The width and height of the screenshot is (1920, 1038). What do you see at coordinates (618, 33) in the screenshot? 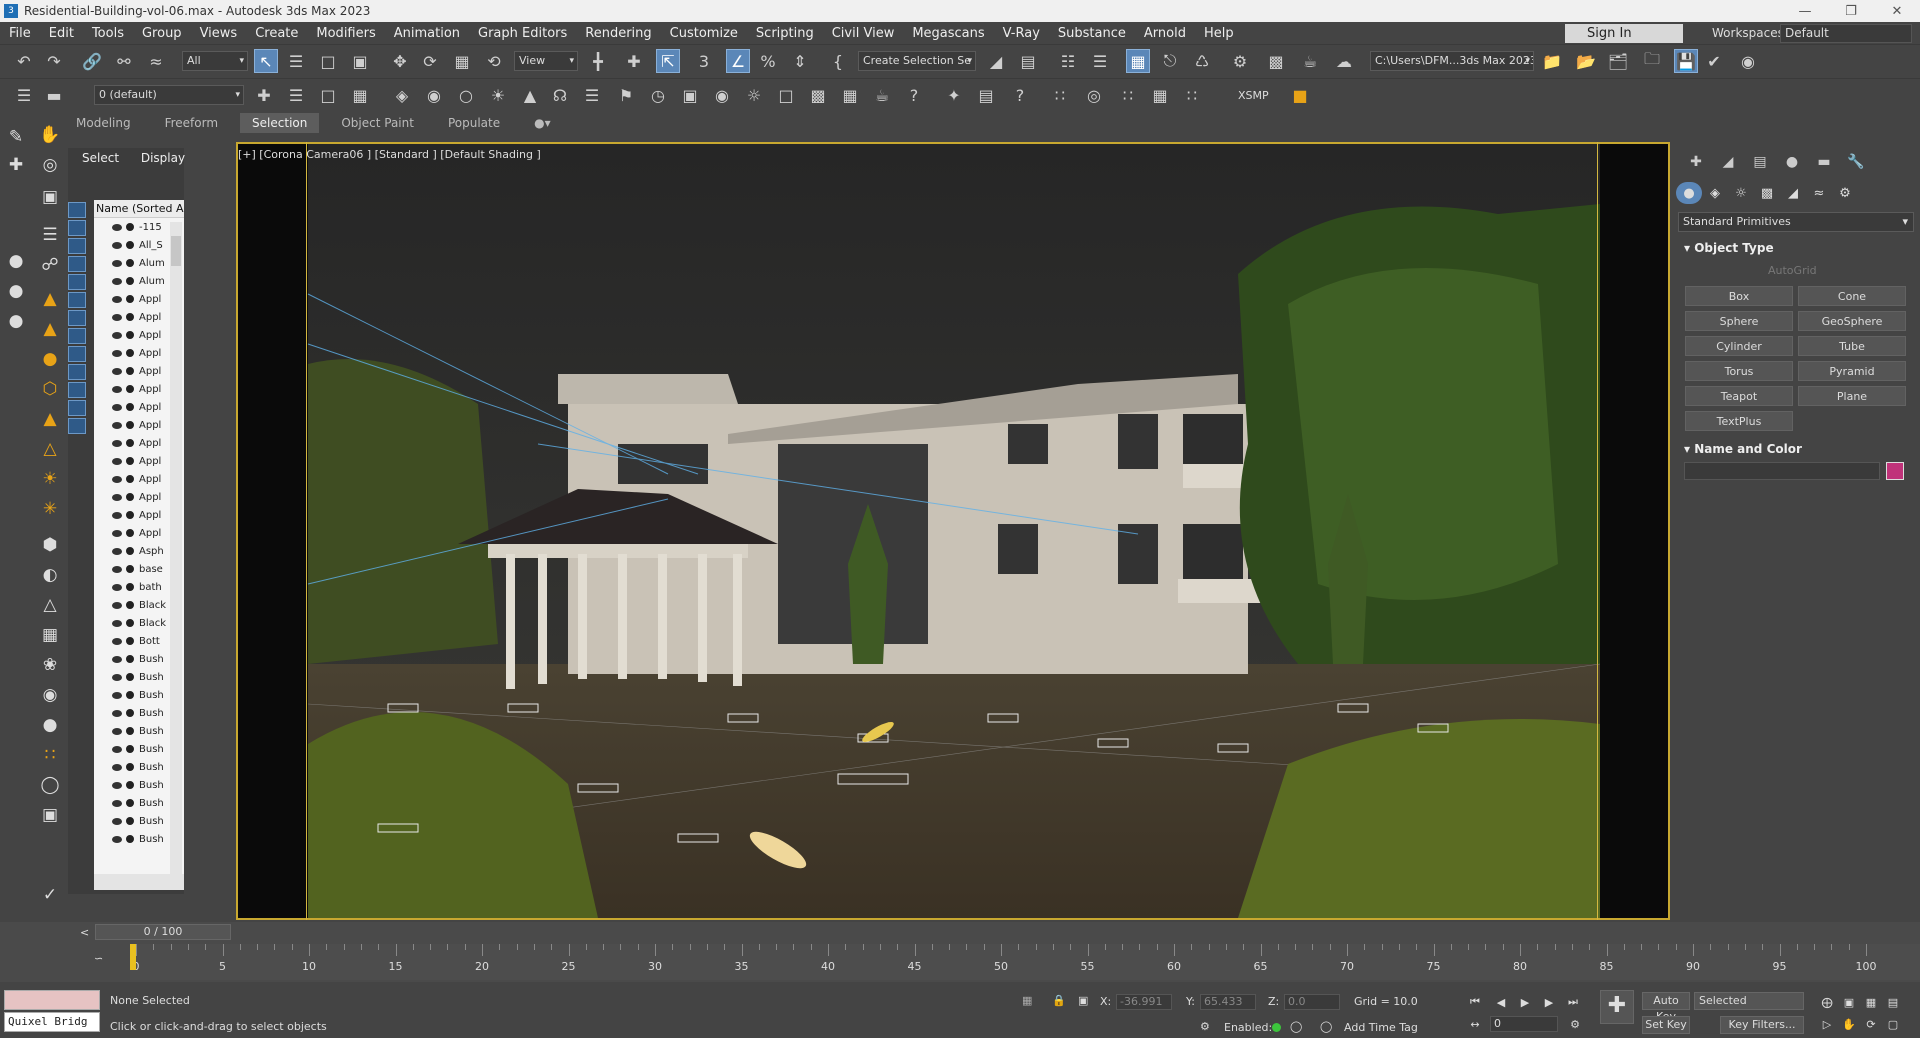
I see `menu-rendering: Rendering` at bounding box center [618, 33].